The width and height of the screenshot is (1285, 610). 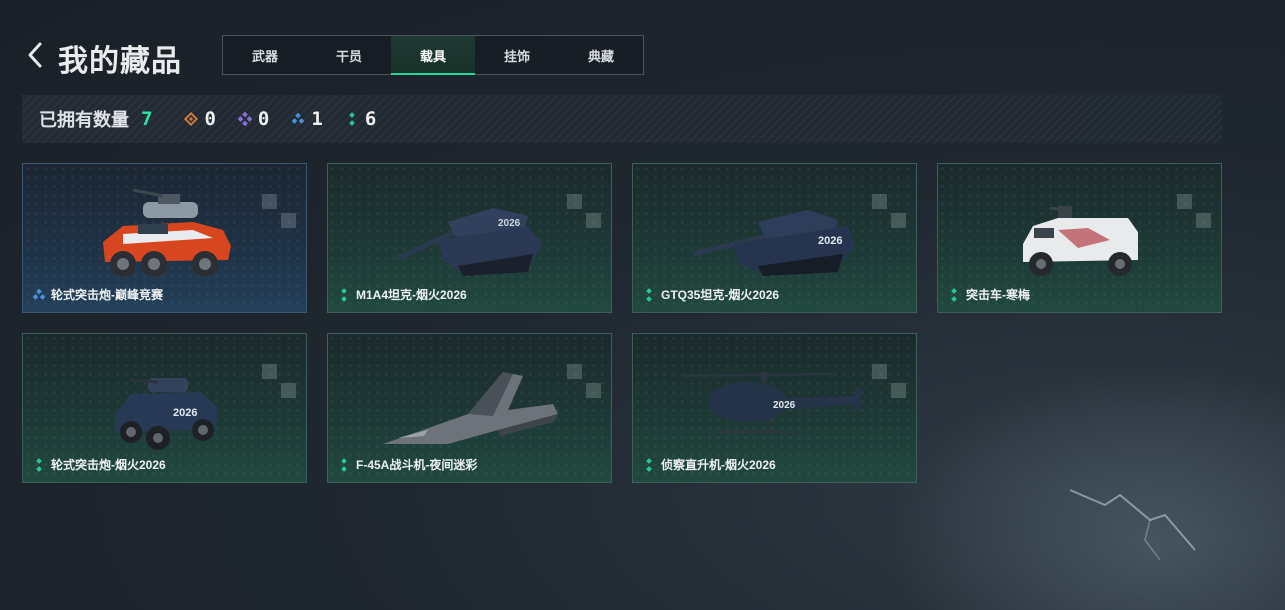 I want to click on vehicle-name: 轮式突击炮-烟火2026, so click(x=108, y=465).